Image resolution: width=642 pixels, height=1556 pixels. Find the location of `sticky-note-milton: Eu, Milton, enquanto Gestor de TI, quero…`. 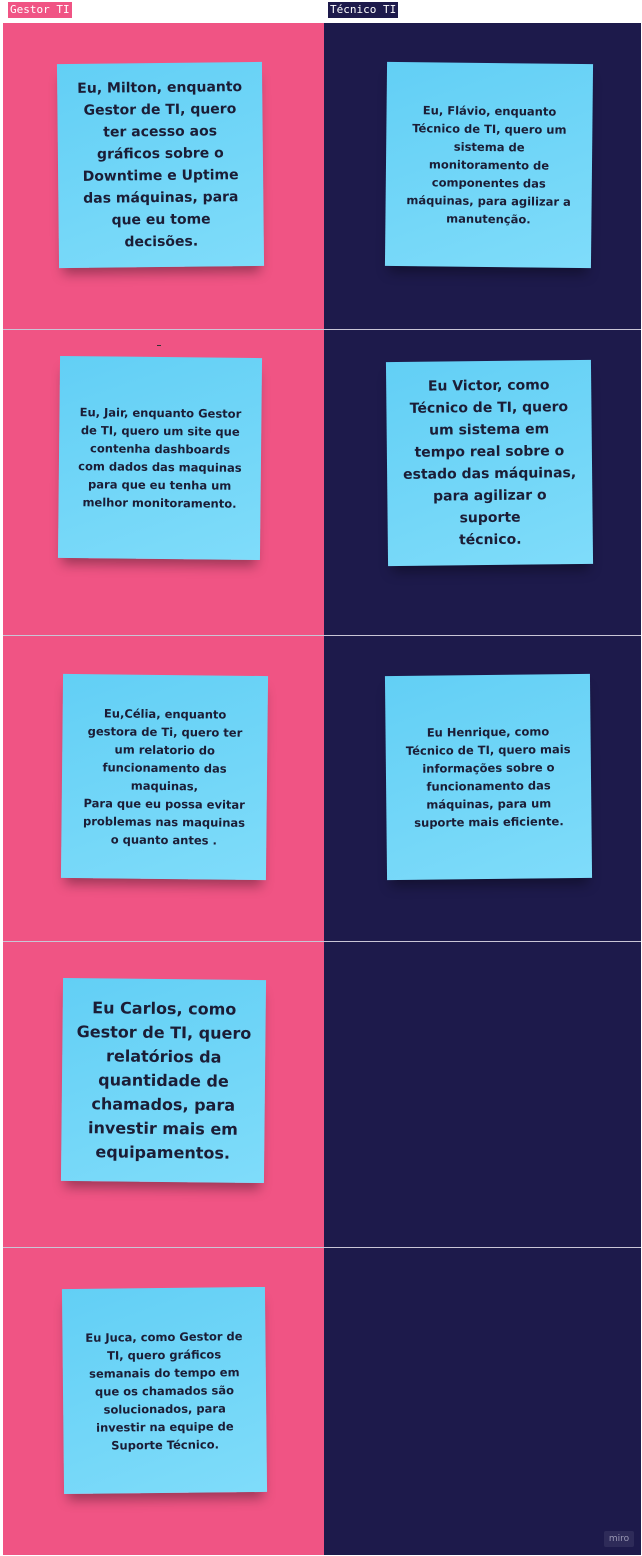

sticky-note-milton: Eu, Milton, enquanto Gestor de TI, quero… is located at coordinates (160, 165).